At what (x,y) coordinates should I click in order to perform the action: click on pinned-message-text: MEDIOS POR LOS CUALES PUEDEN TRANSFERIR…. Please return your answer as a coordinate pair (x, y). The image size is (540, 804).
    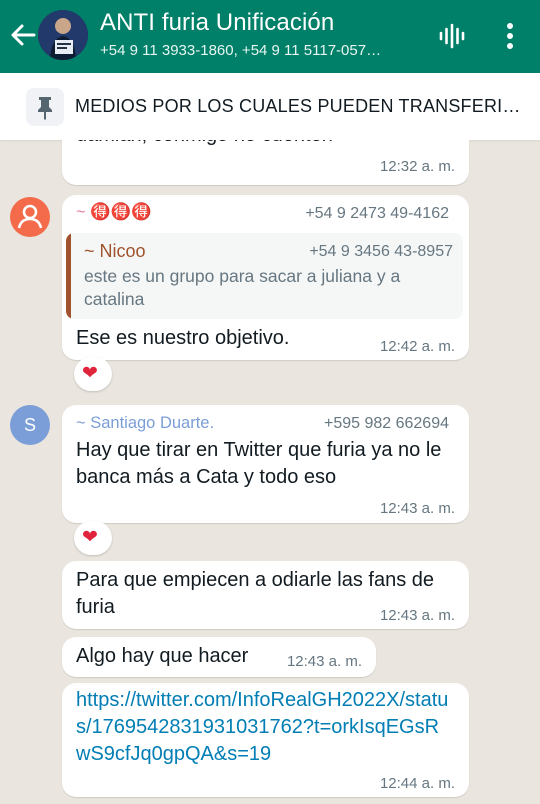
    Looking at the image, I should click on (302, 106).